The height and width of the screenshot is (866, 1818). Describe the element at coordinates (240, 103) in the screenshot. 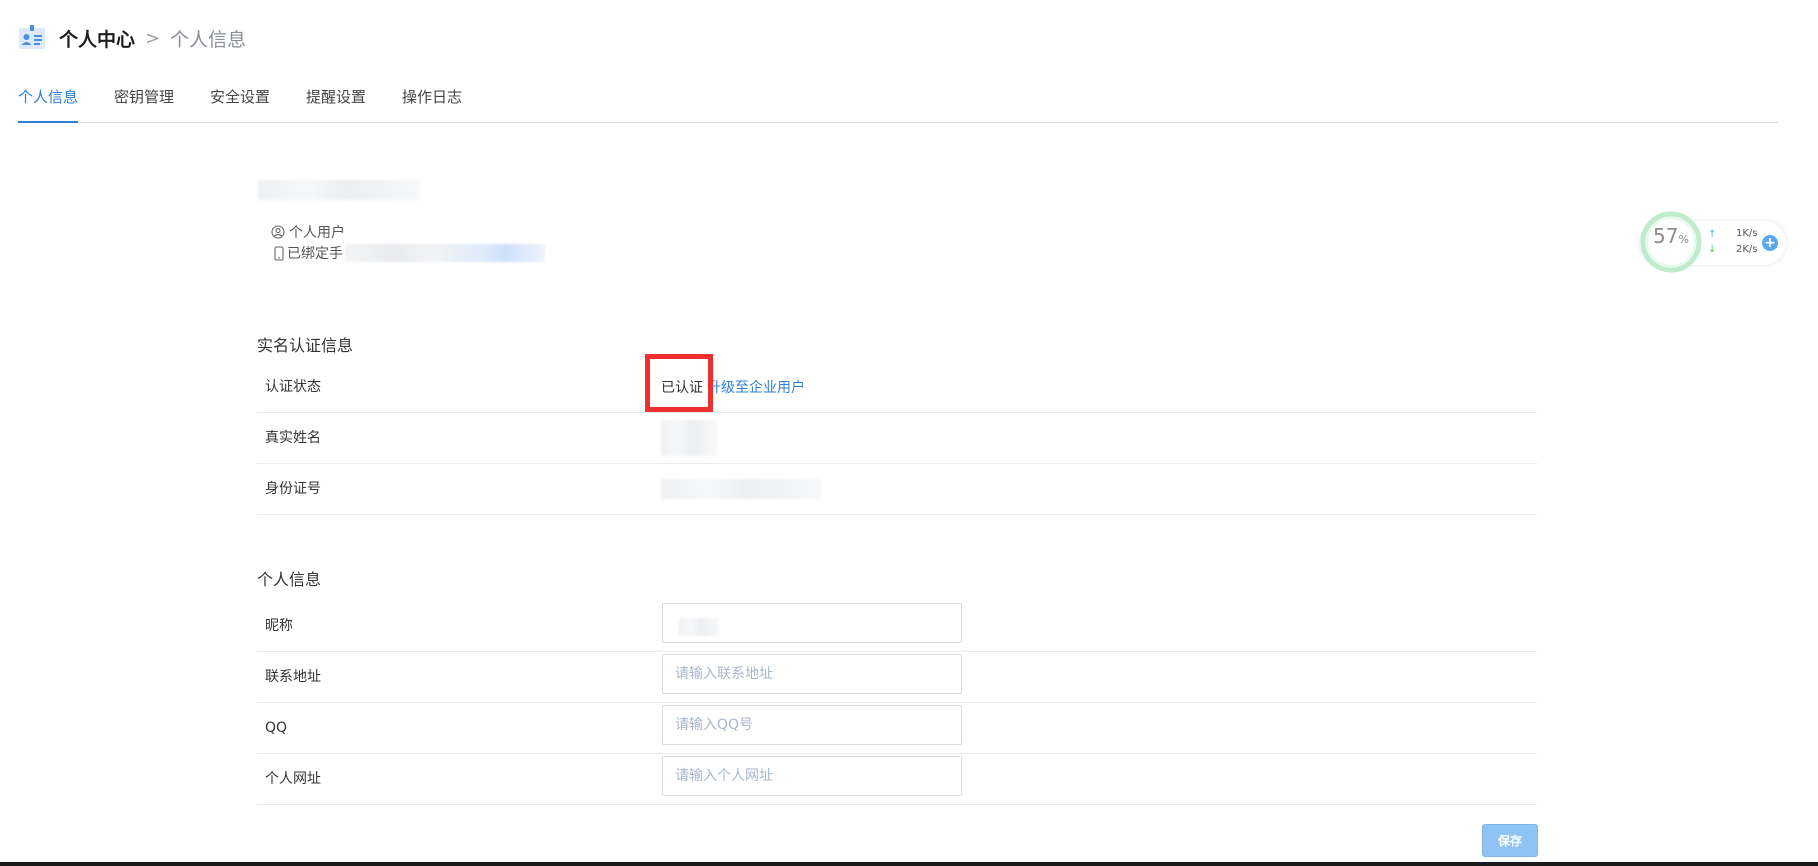

I see `tab-security-settings: 安全设置` at that location.